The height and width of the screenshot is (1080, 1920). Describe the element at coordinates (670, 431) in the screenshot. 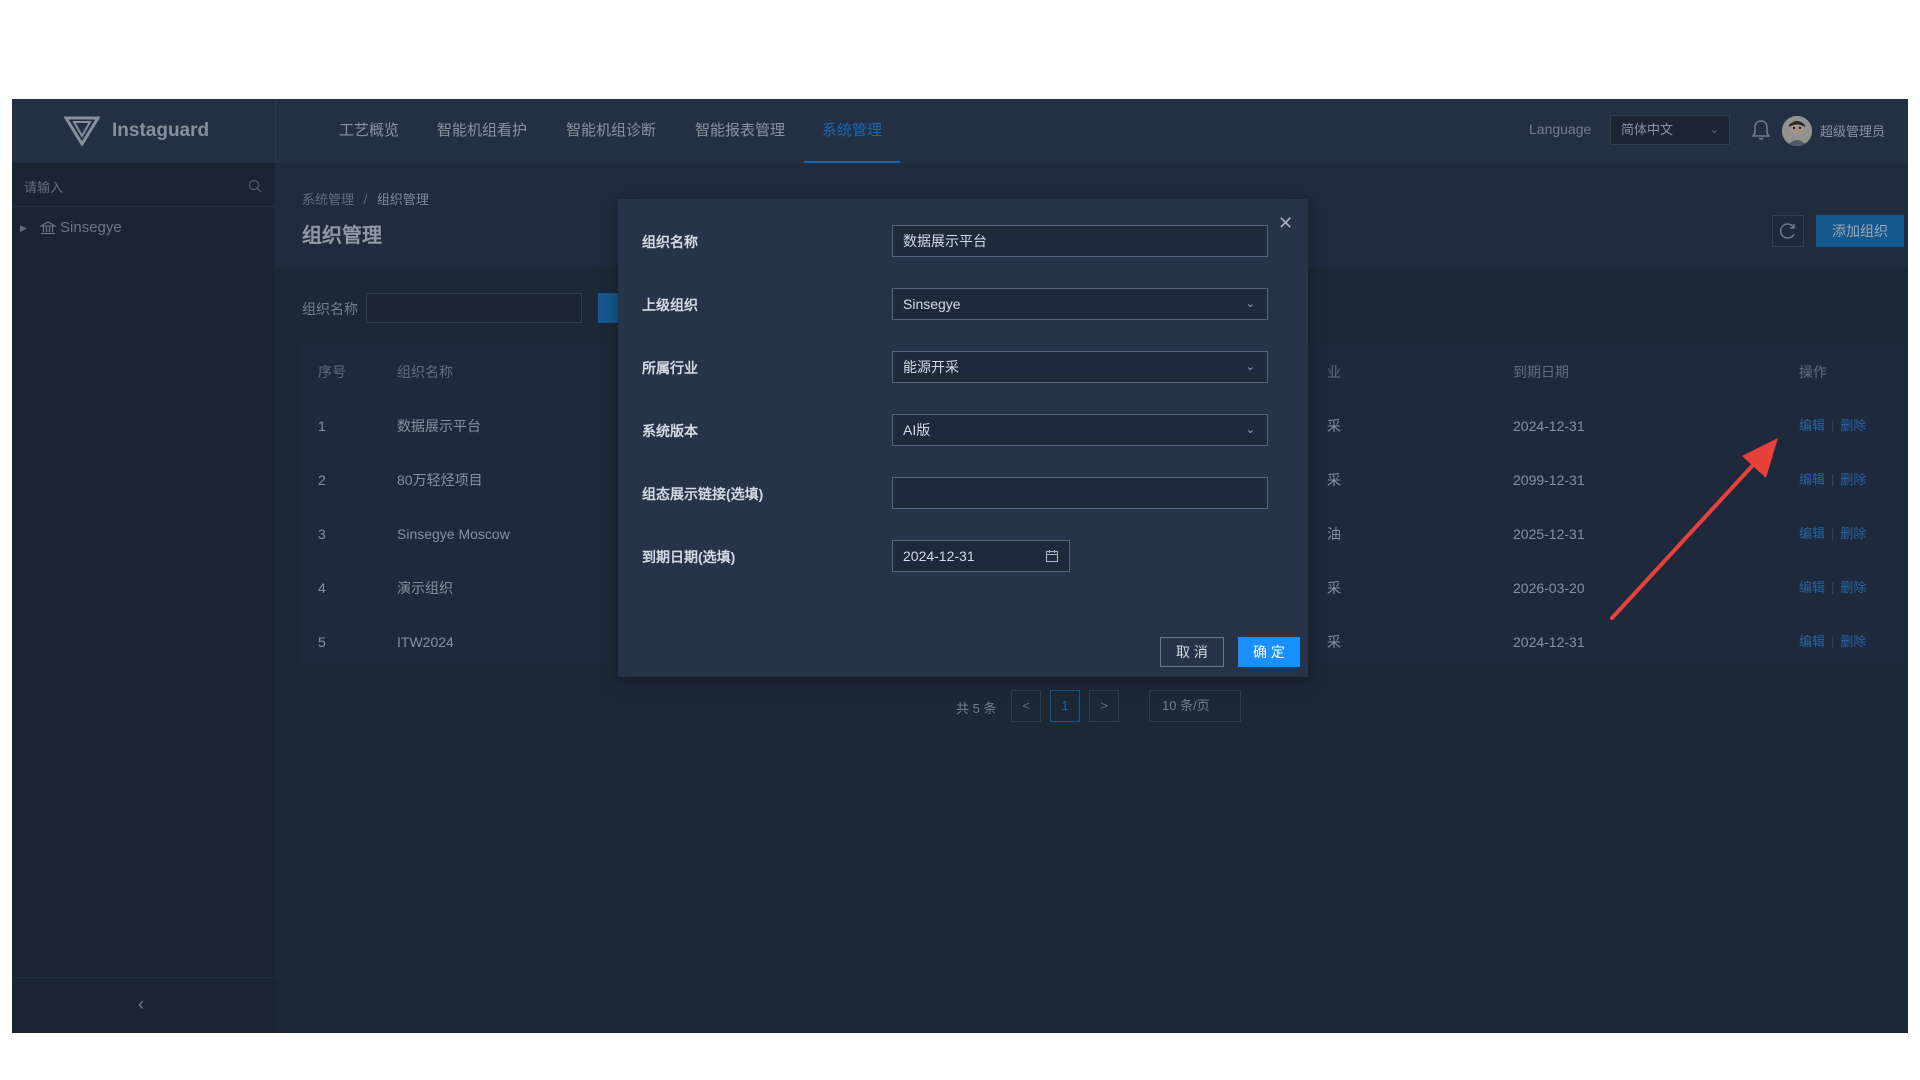

I see `version-label: 系统版本` at that location.